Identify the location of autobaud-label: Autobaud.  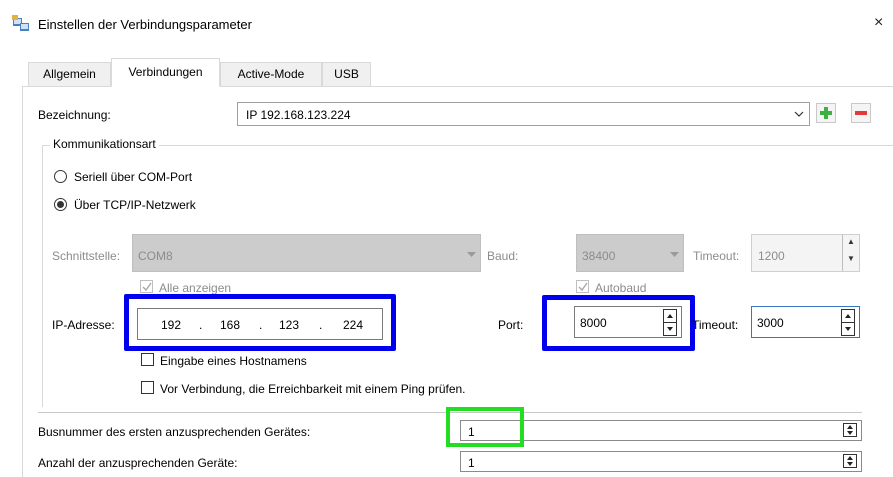
(621, 288).